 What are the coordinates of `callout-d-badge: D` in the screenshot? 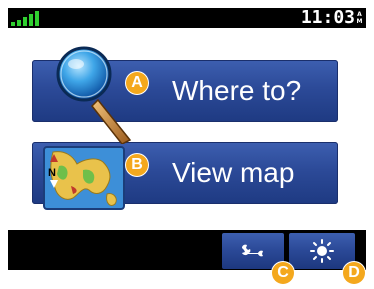 It's located at (354, 273).